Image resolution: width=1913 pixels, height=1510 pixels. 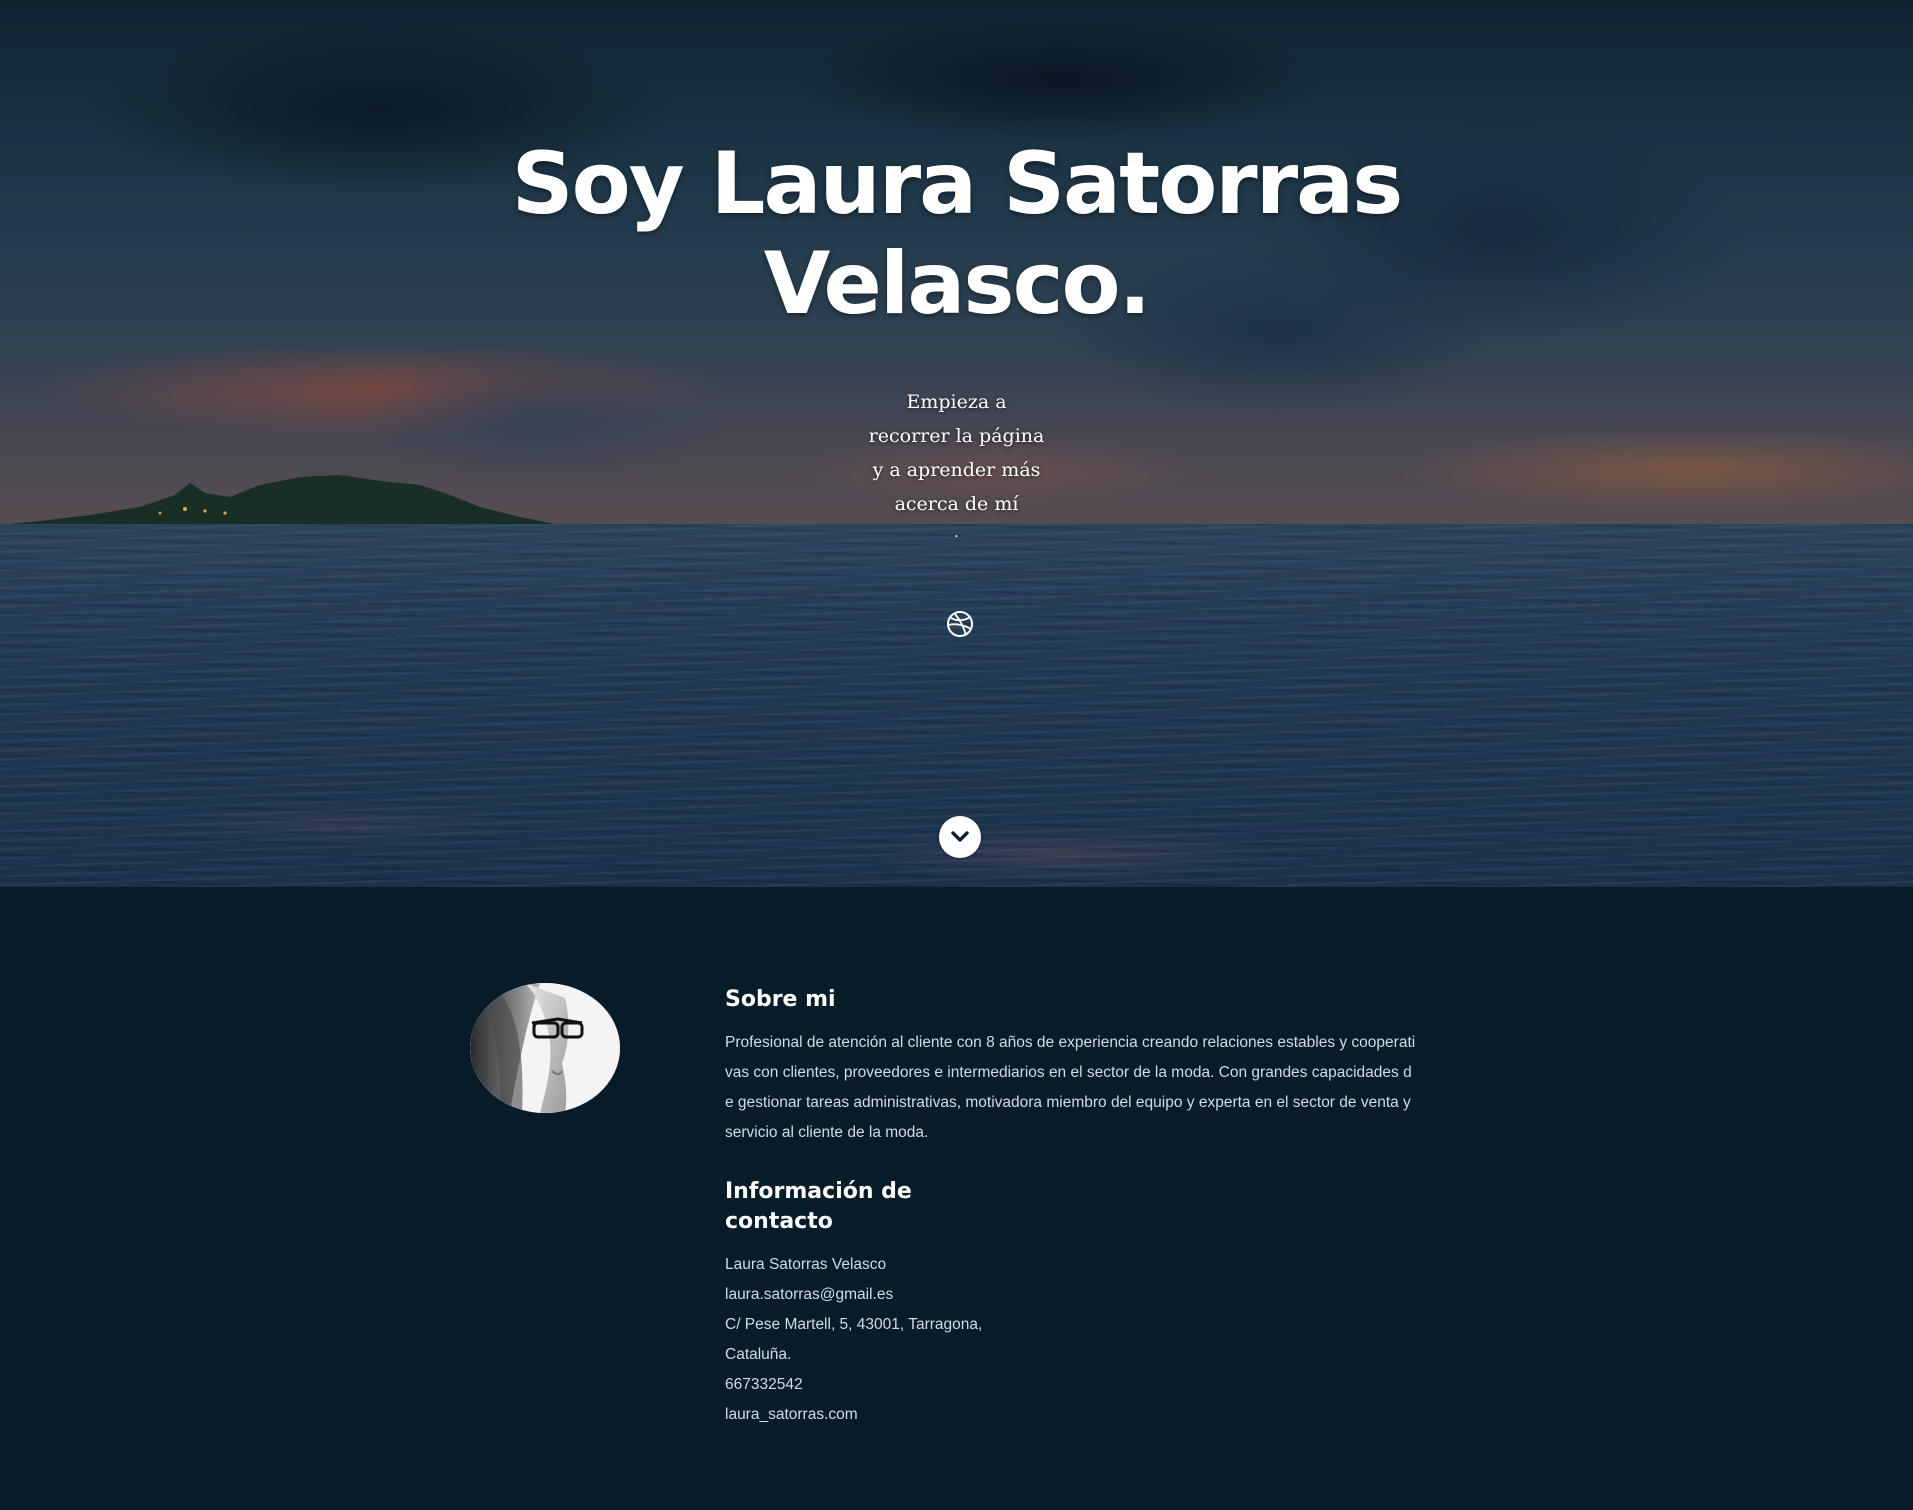 What do you see at coordinates (545, 1048) in the screenshot?
I see `profile-photo` at bounding box center [545, 1048].